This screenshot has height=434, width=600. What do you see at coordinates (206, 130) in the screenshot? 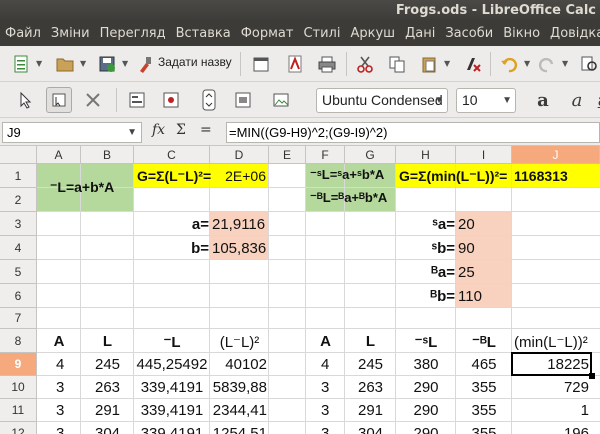
I see `equals-icon: =` at bounding box center [206, 130].